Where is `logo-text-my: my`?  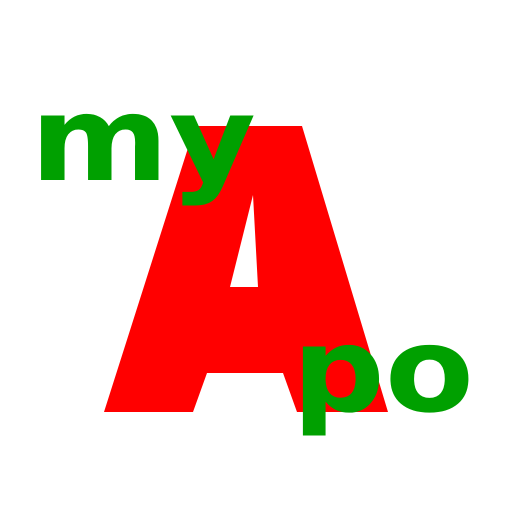 logo-text-my: my is located at coordinates (143, 139).